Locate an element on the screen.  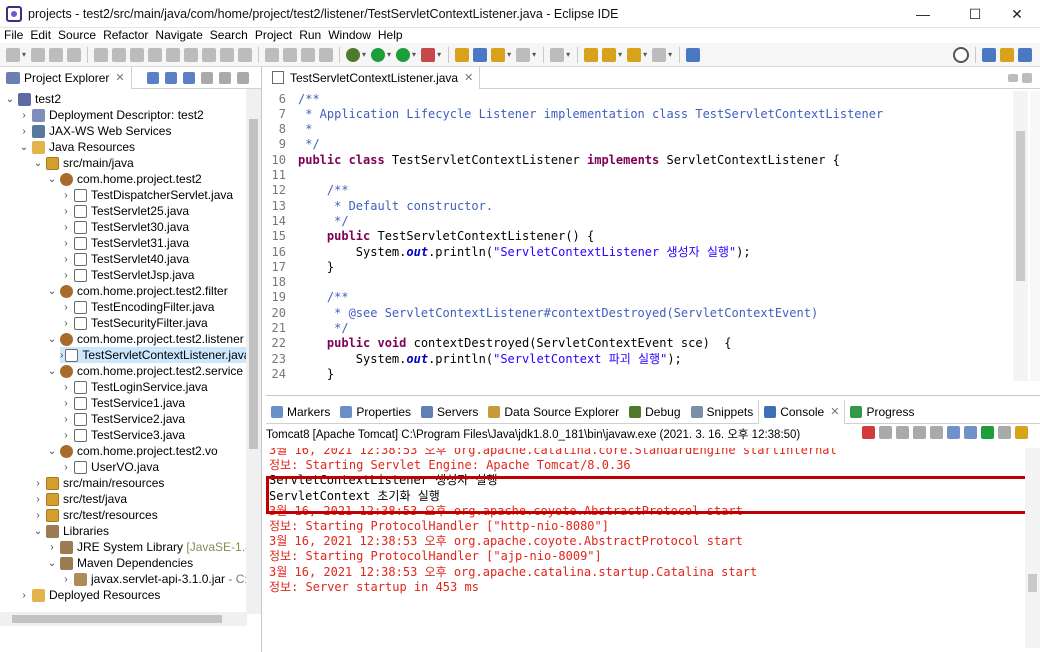
tree-item: › TestServlet40.java is located at coordinates (124, 259).